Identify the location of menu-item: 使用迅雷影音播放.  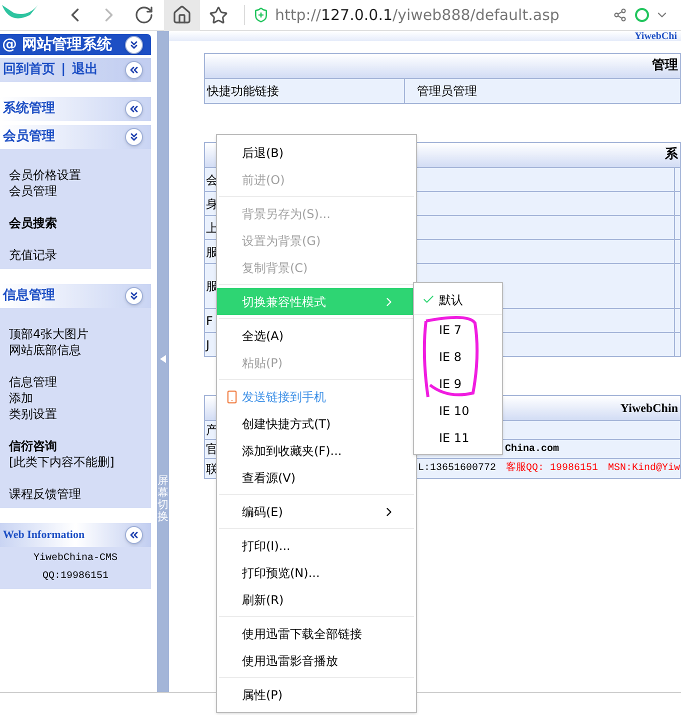
(316, 660).